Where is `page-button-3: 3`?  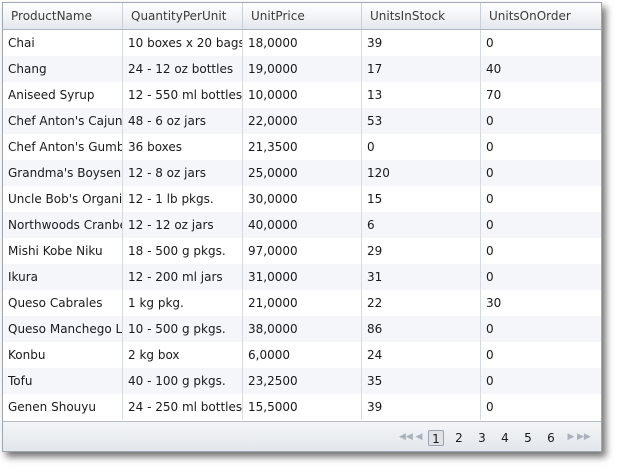
page-button-3: 3 is located at coordinates (482, 438).